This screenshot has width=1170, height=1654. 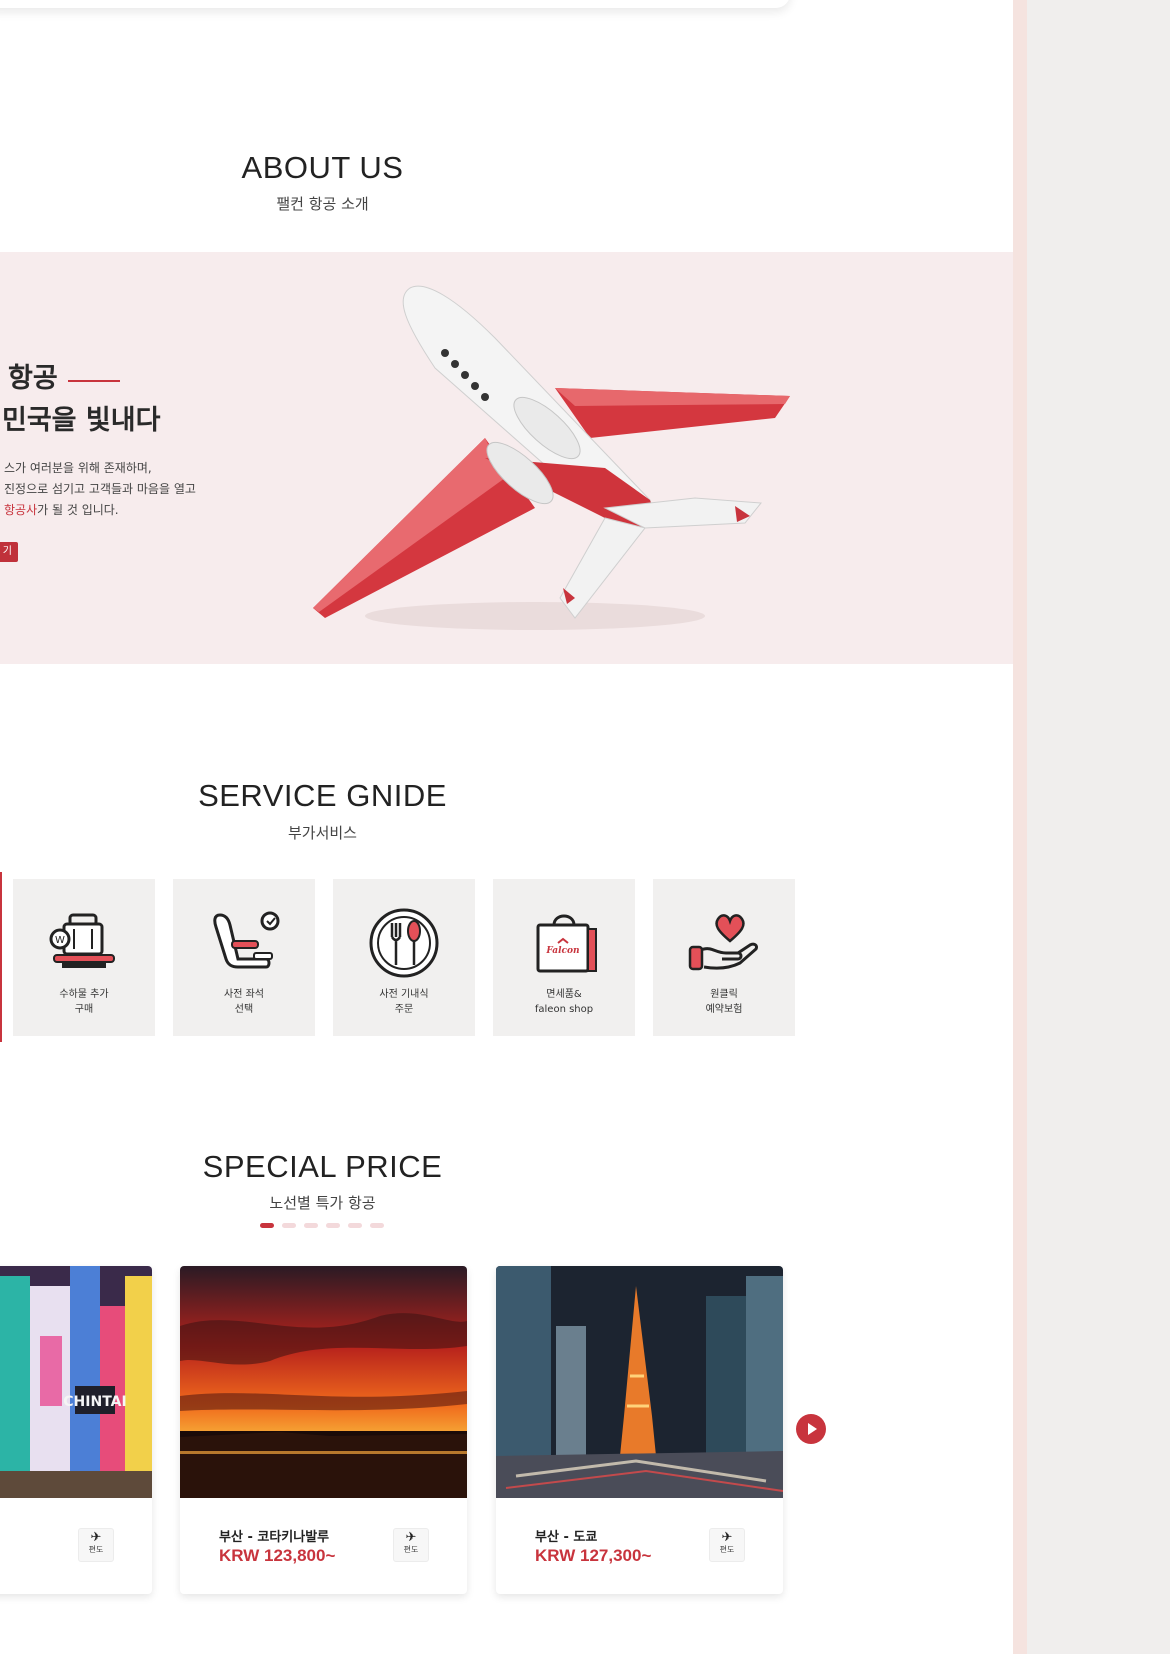 I want to click on baggage-icon: W, so click(x=82, y=940).